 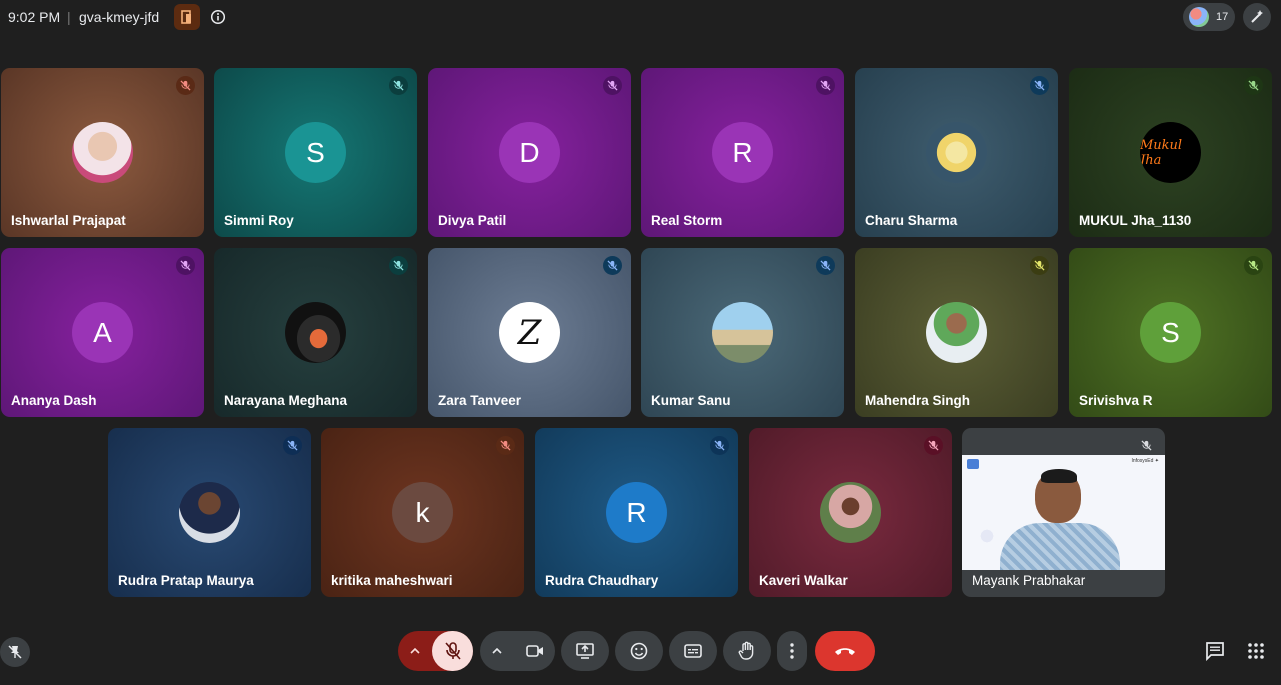 I want to click on mic-options-icon, so click(x=415, y=651).